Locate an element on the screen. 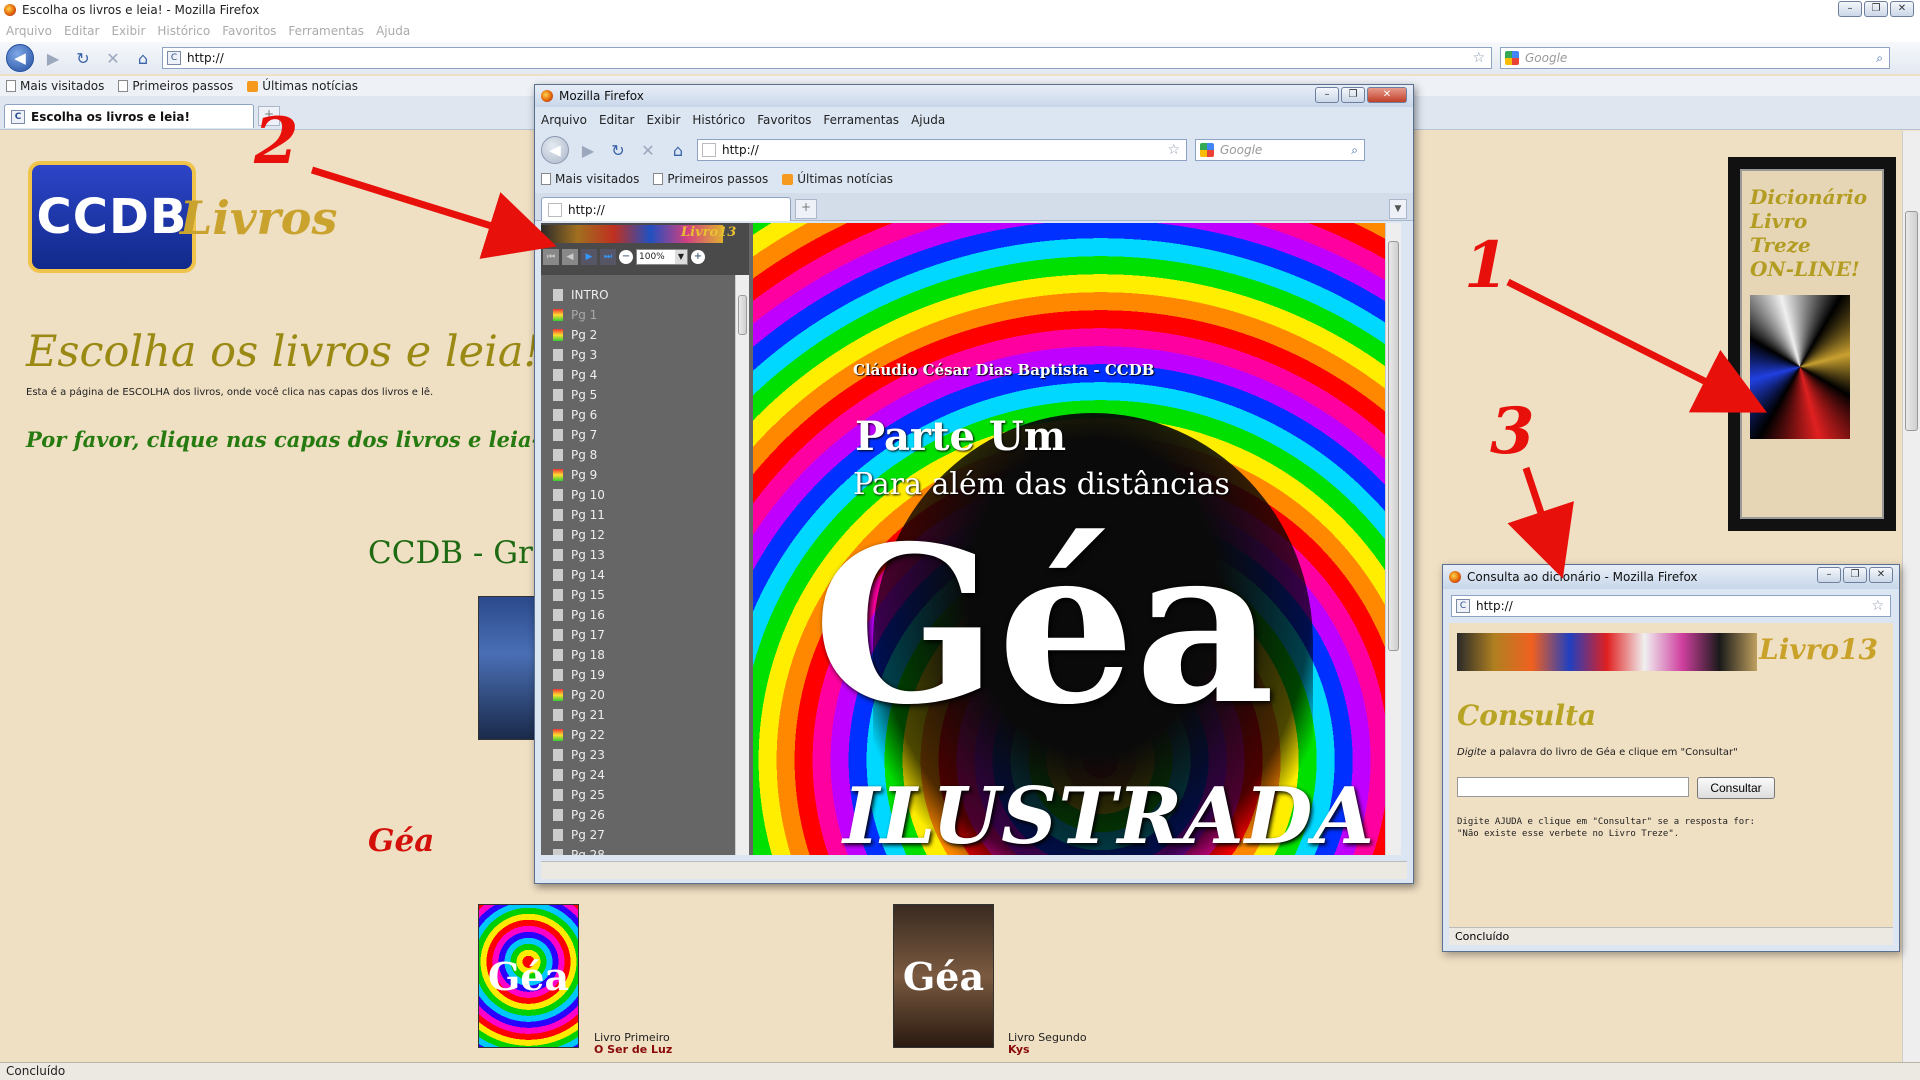 This screenshot has width=1920, height=1080. toc-item: Pg 24 is located at coordinates (638, 775).